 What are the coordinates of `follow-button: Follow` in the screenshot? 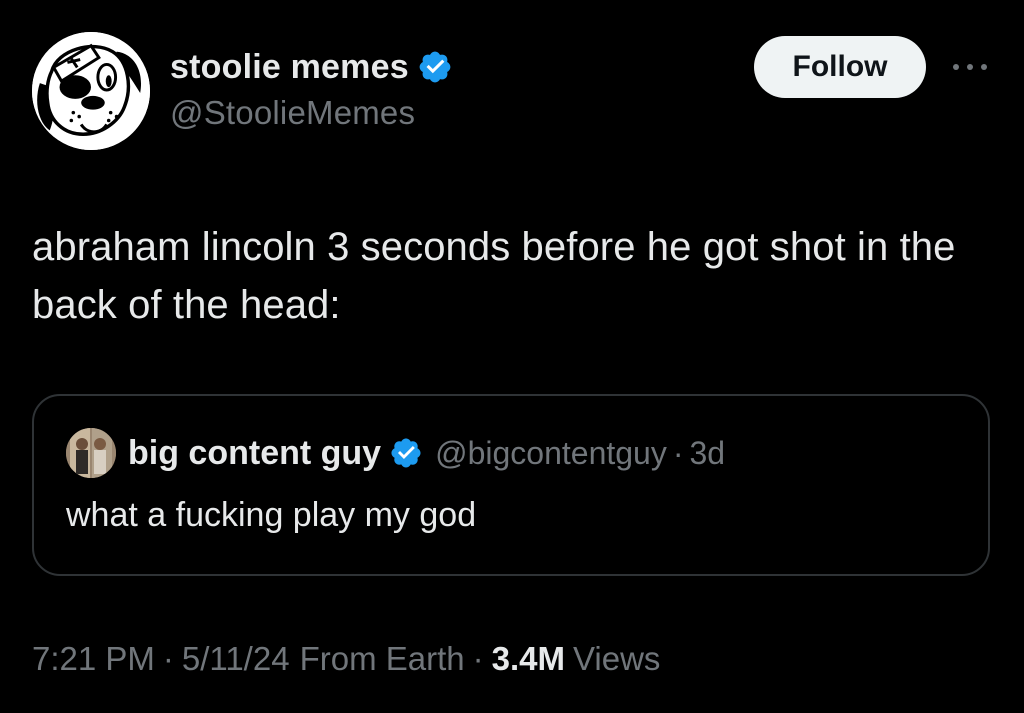 It's located at (840, 67).